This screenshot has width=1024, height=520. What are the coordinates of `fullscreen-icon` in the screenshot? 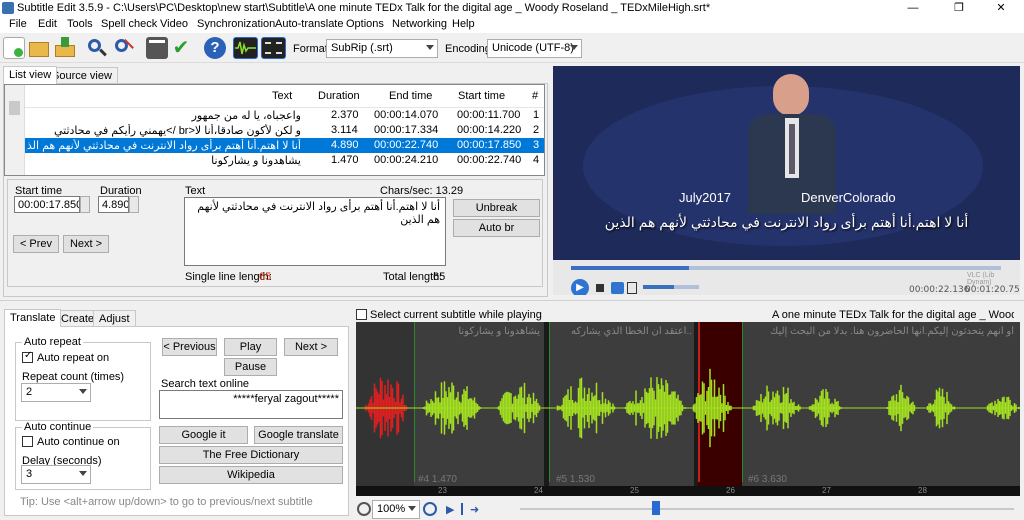 It's located at (617, 288).